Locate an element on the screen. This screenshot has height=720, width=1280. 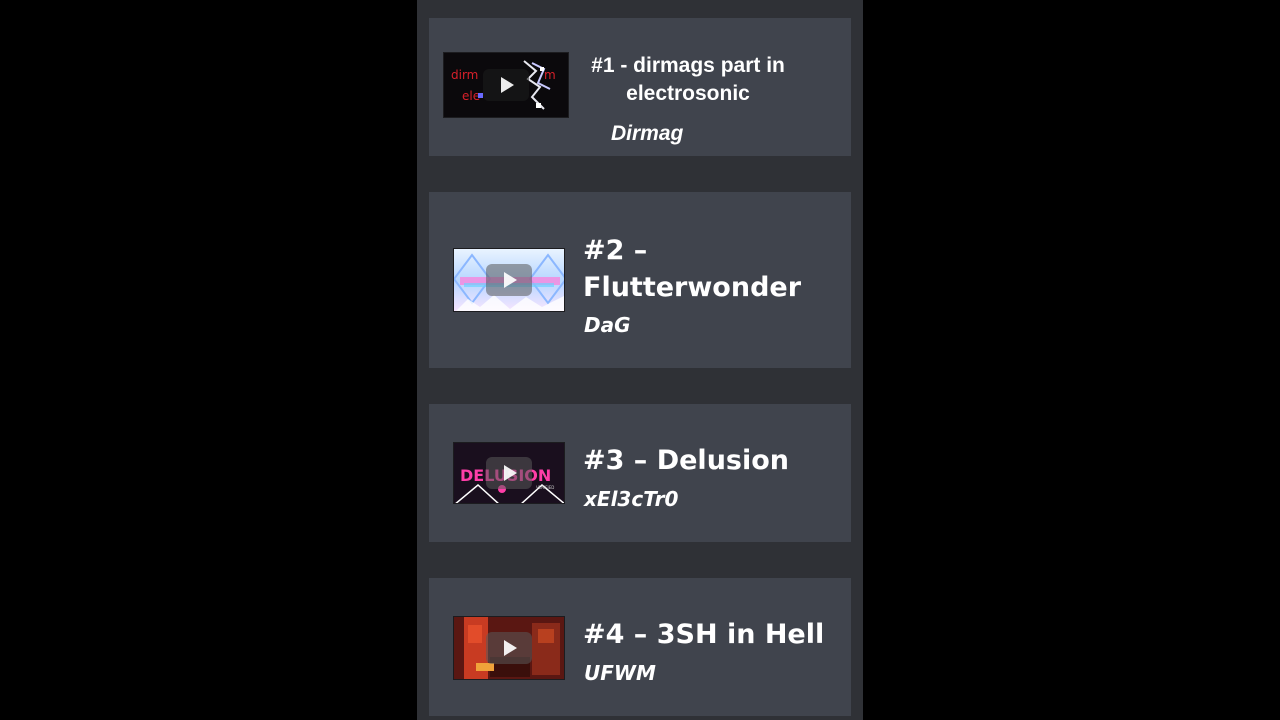
video-title: #4 – 3SH in Hell is located at coordinates (715, 634).